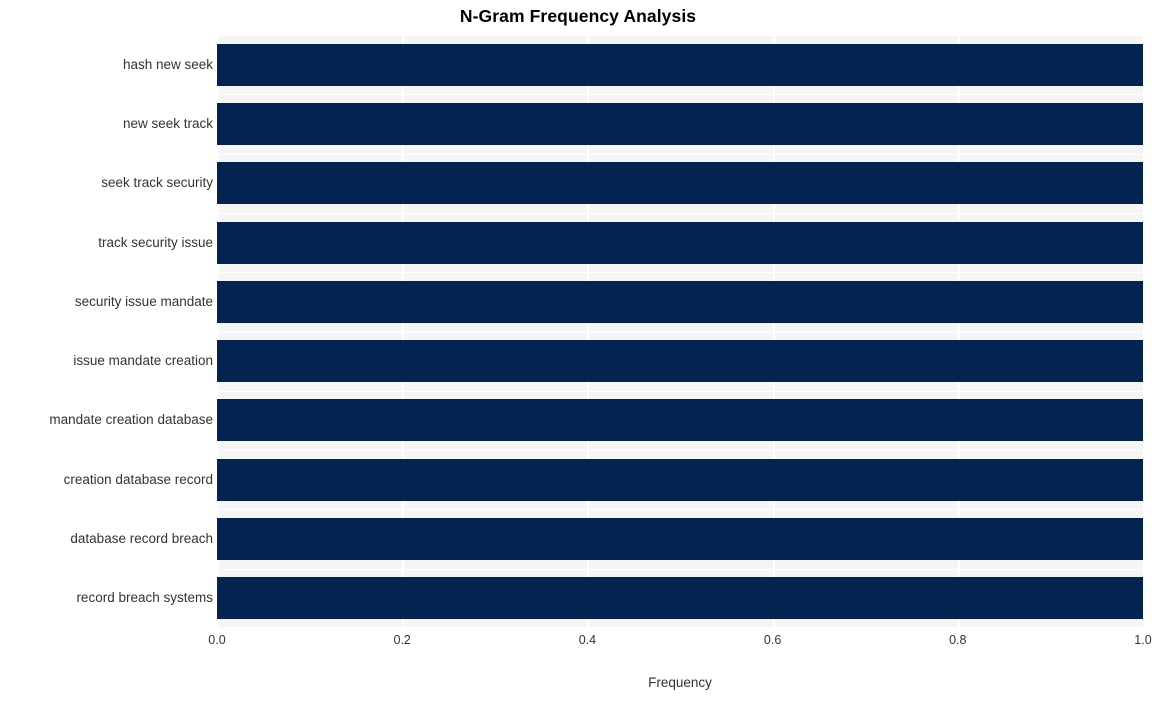 Image resolution: width=1156 pixels, height=701 pixels. I want to click on y-axis-tick-label: new seek track, so click(167, 123).